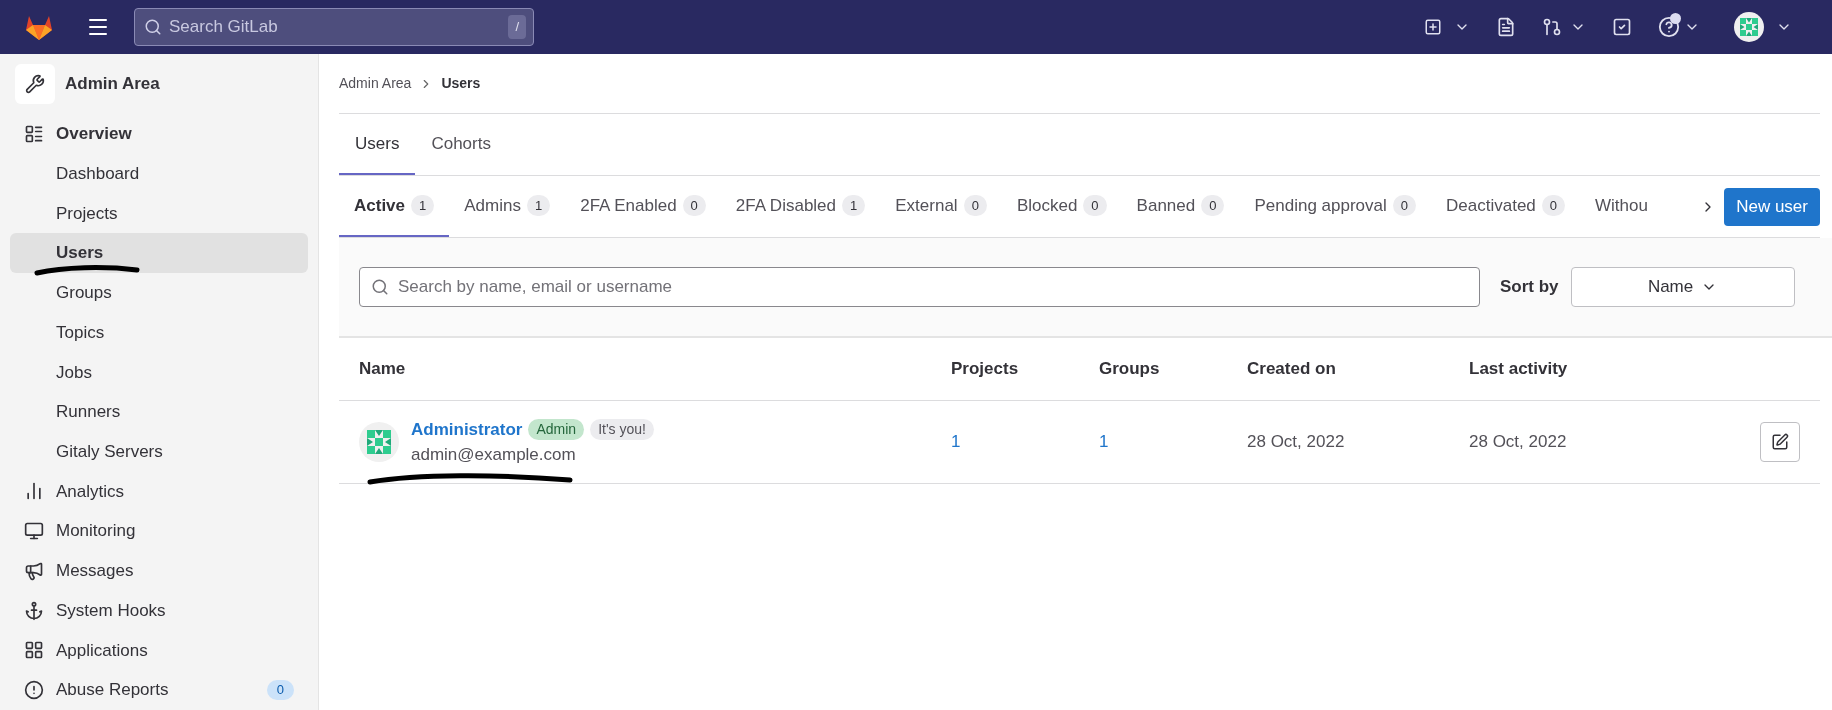 This screenshot has width=1832, height=710. Describe the element at coordinates (919, 287) in the screenshot. I see `user-search-field: Search by name, email or username` at that location.